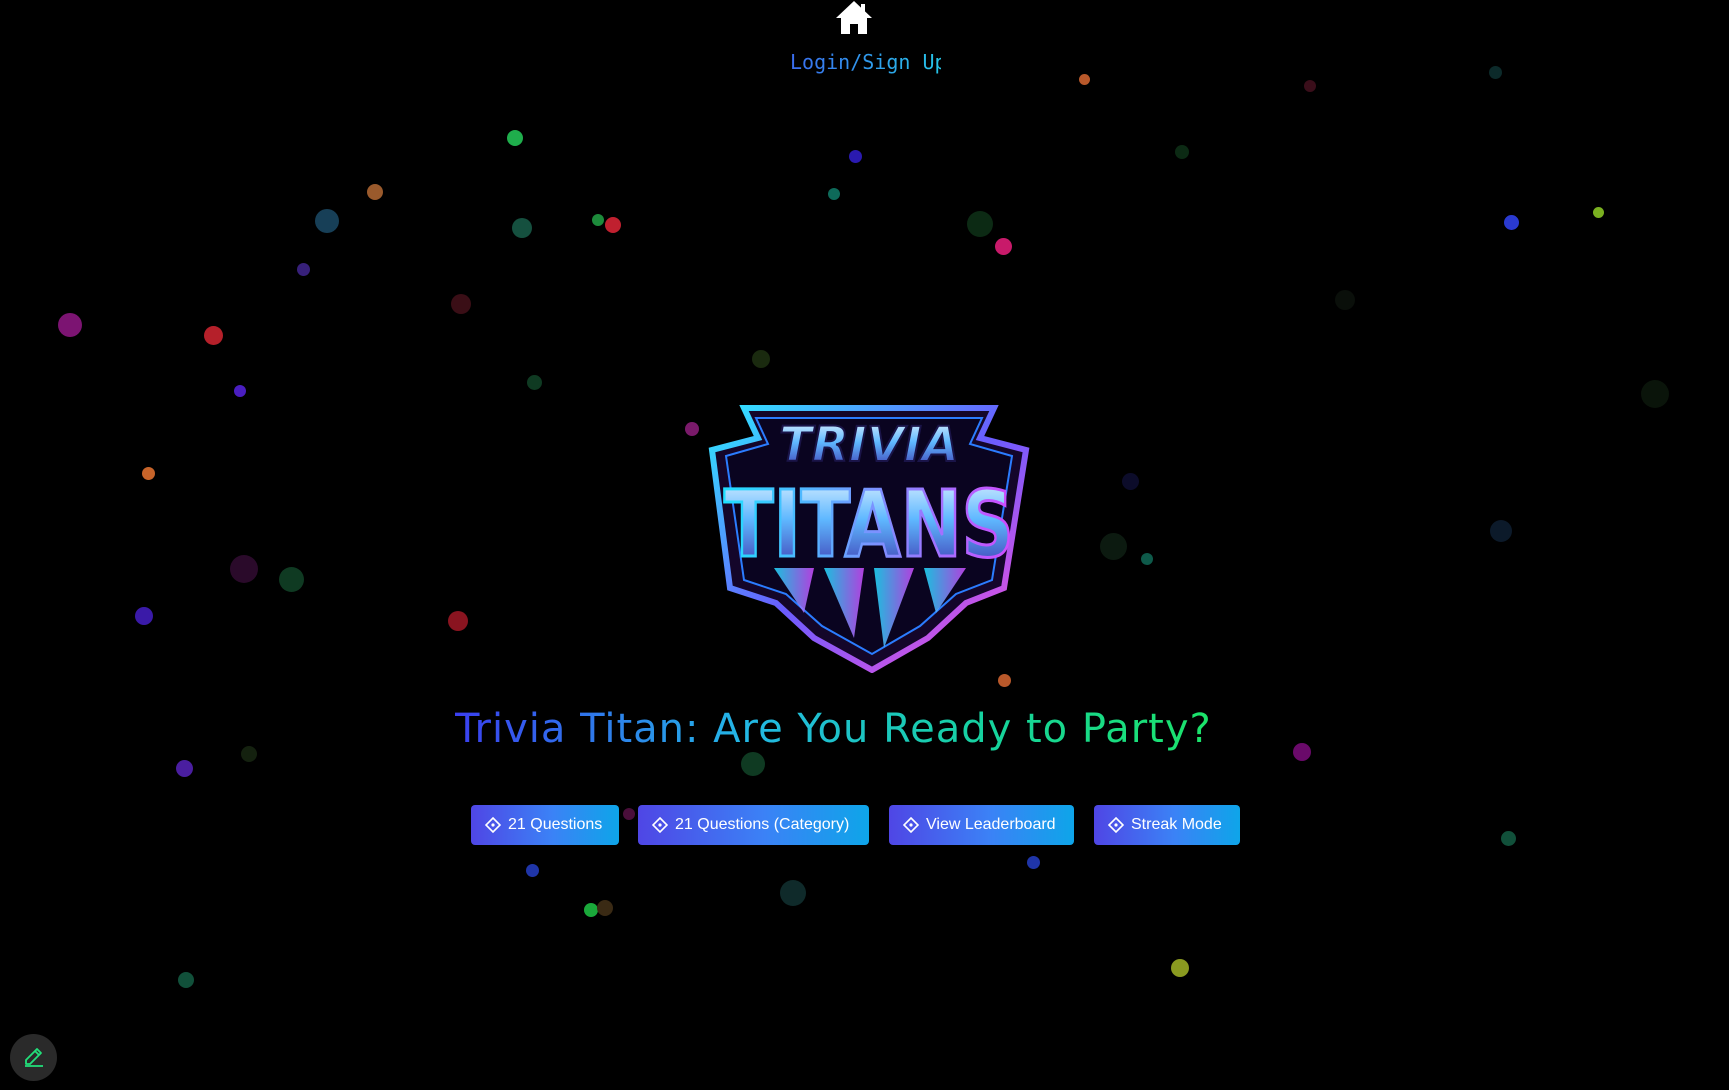 The height and width of the screenshot is (1090, 1729). I want to click on view-leaderboard-button: View Leaderboard, so click(981, 825).